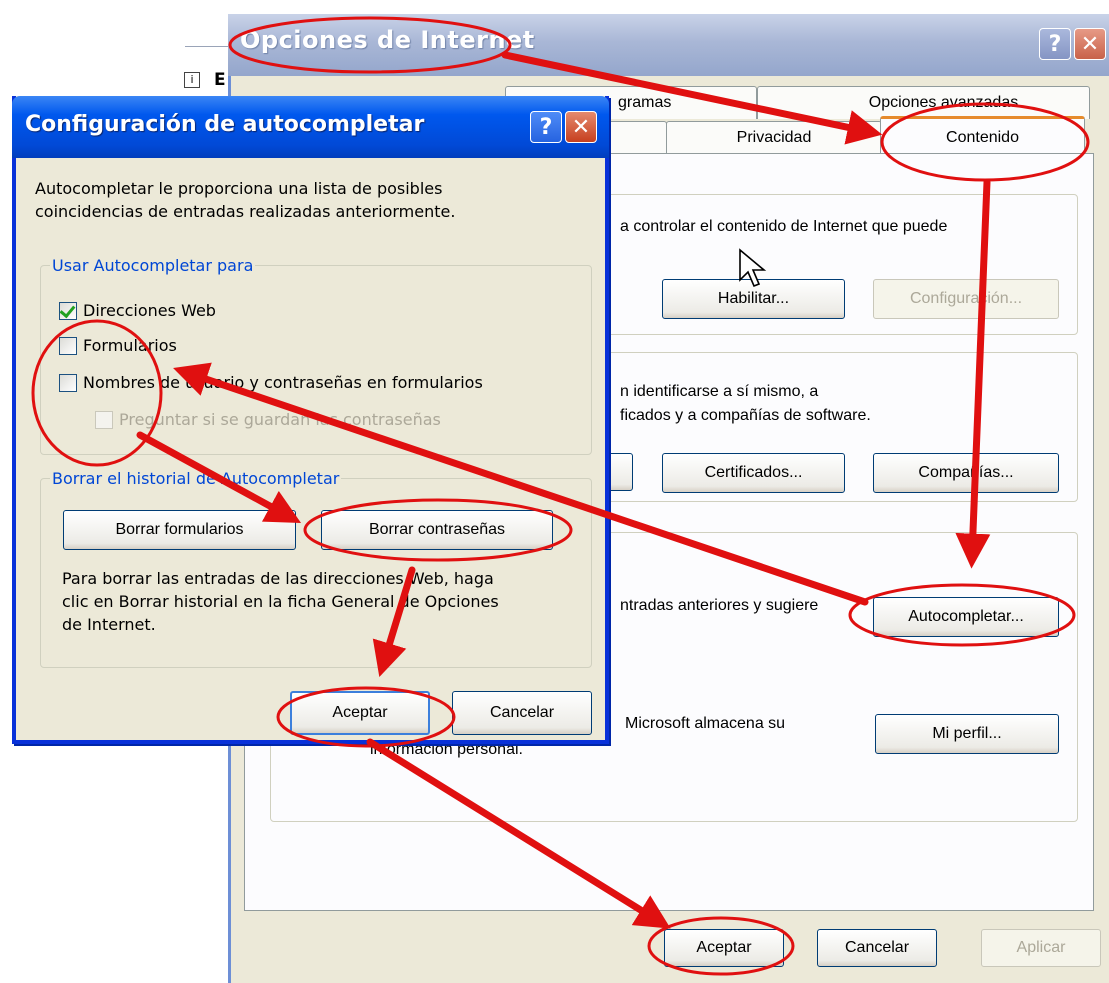 This screenshot has width=1109, height=983. I want to click on apply-button: Aplicar, so click(1041, 948).